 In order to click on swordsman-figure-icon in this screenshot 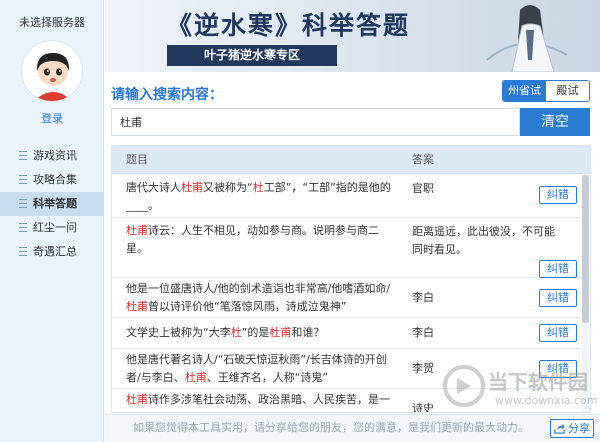, I will do `click(527, 38)`.